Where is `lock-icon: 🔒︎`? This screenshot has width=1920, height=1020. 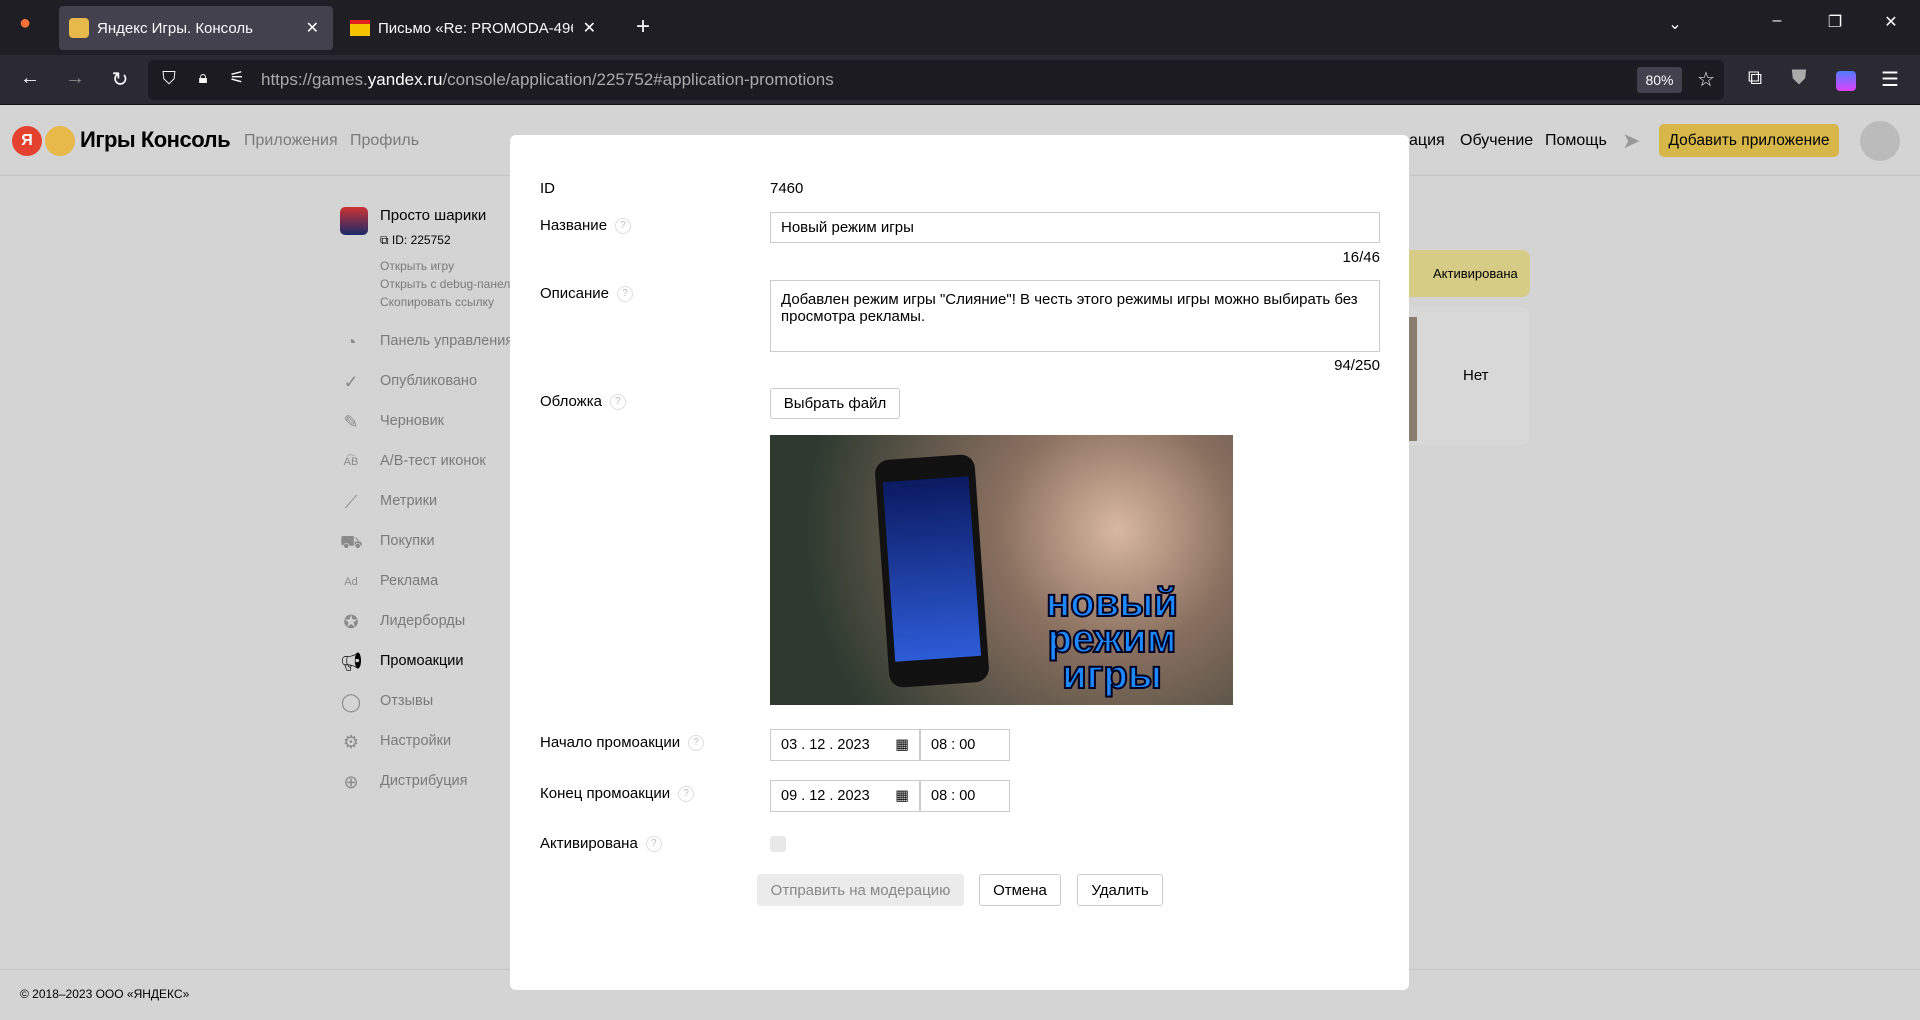
lock-icon: 🔒︎ is located at coordinates (203, 78).